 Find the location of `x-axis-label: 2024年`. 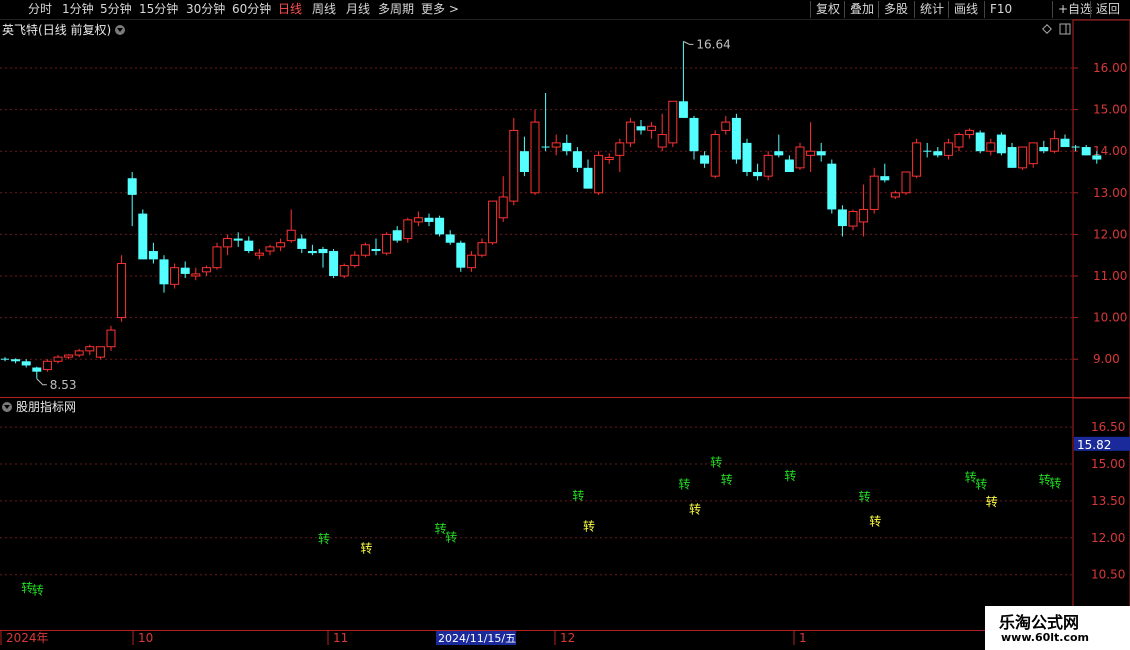

x-axis-label: 2024年 is located at coordinates (27, 638).